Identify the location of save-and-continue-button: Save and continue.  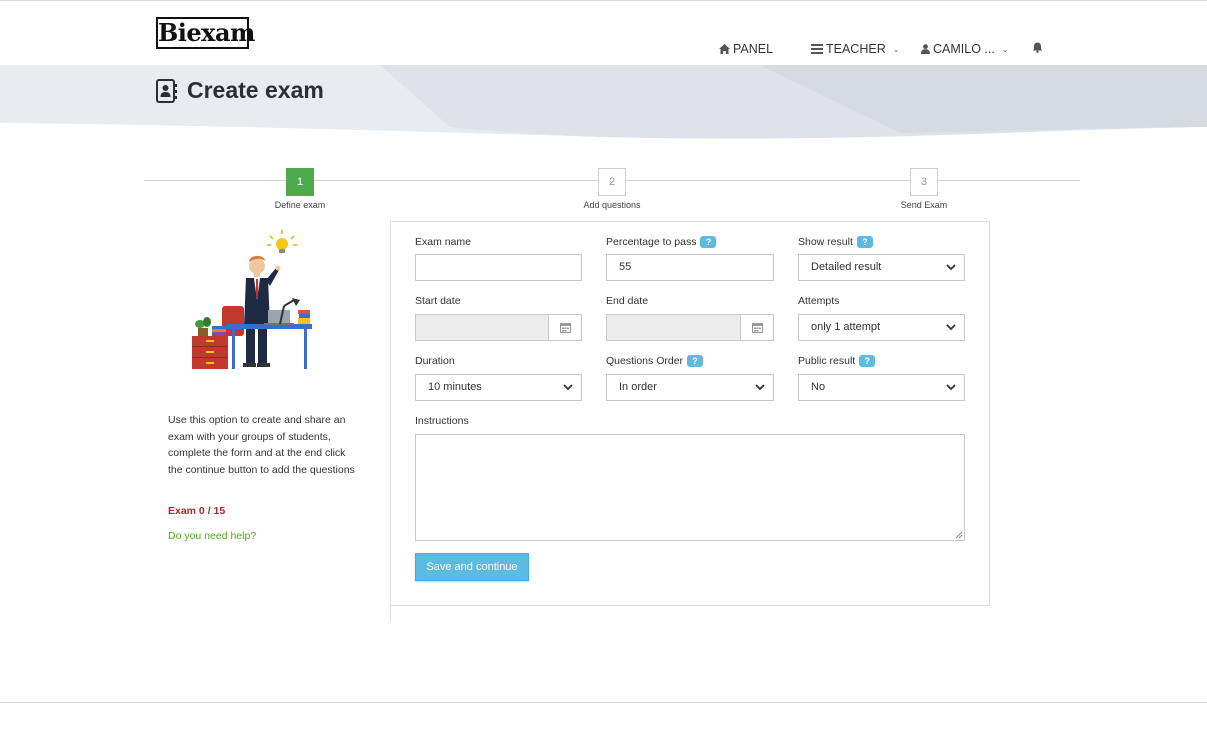
(472, 567).